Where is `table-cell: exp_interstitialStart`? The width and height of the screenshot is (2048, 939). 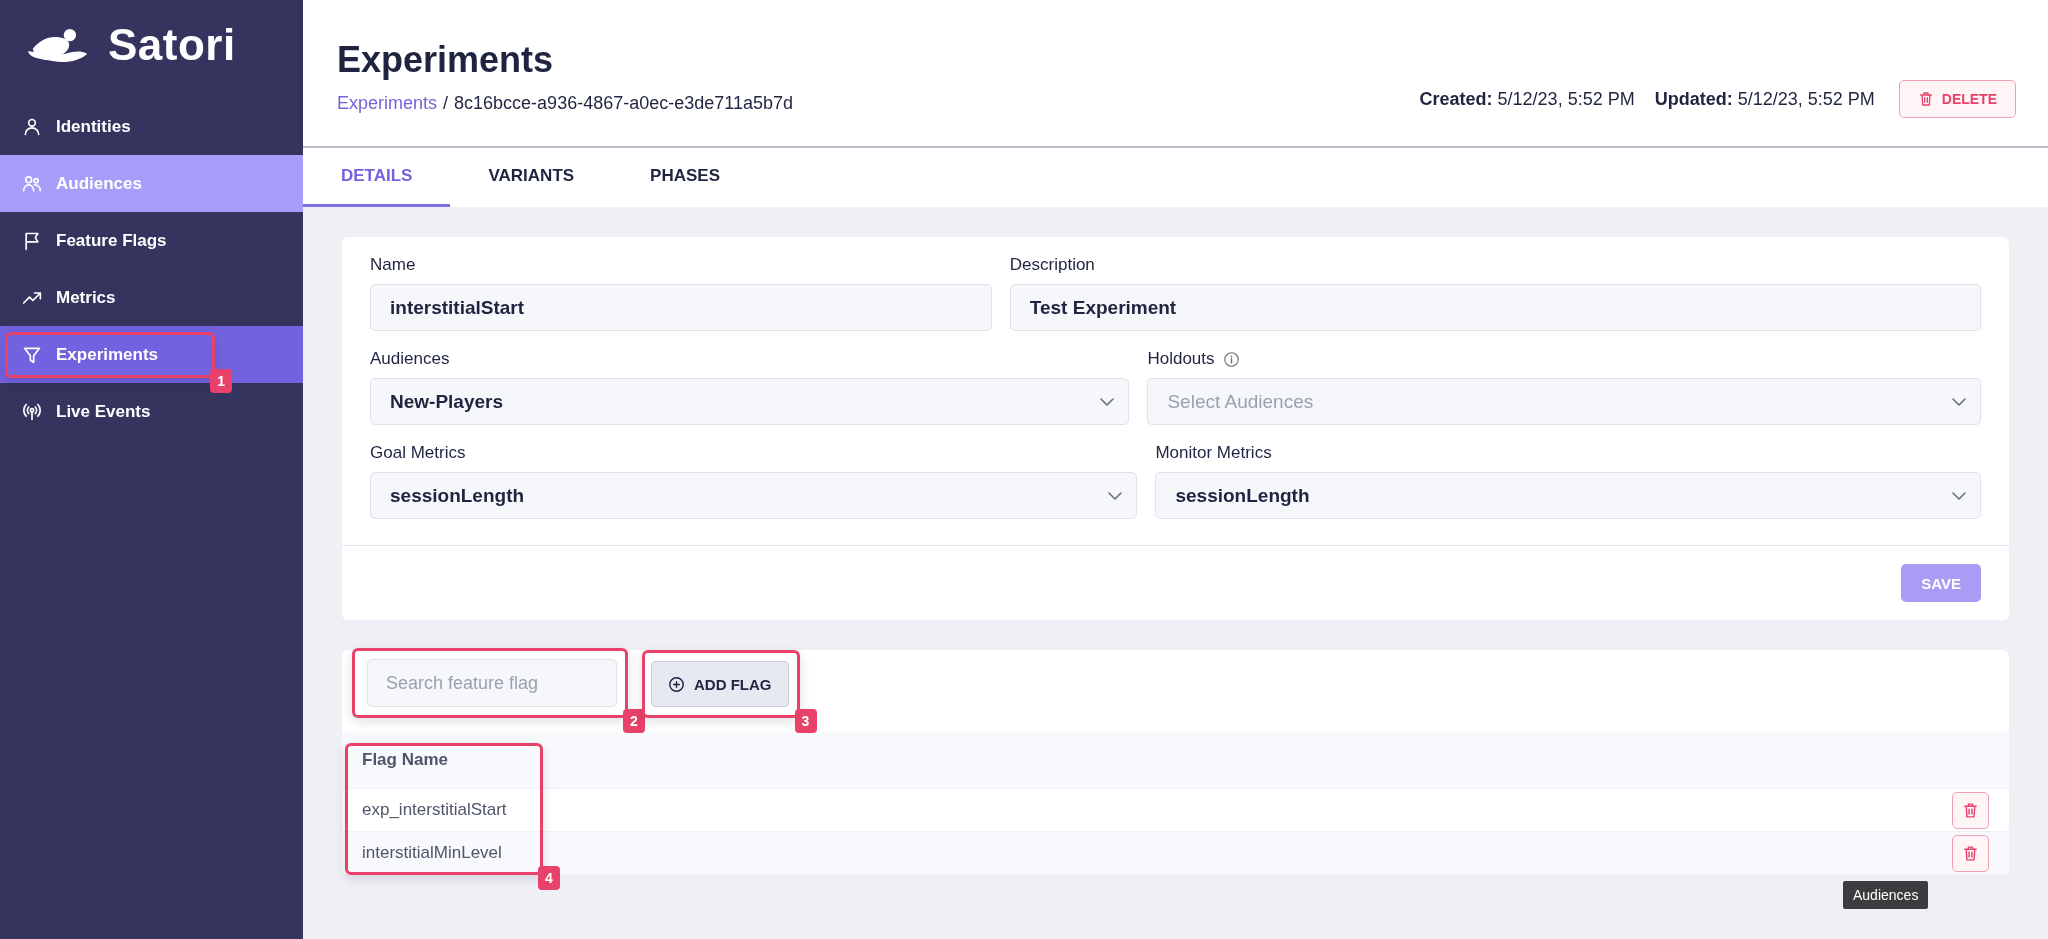 table-cell: exp_interstitialStart is located at coordinates (434, 810).